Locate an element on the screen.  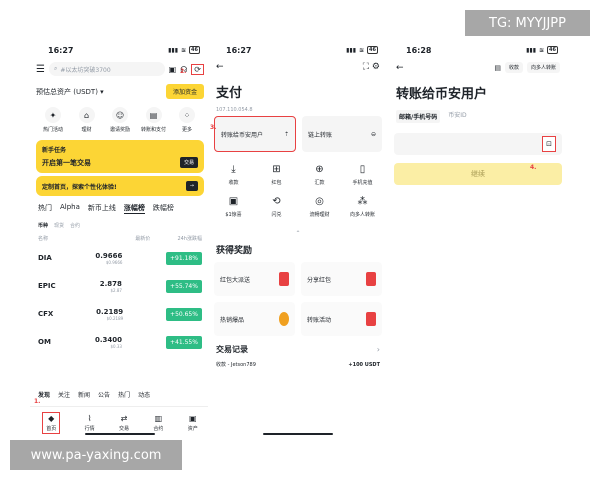
shortcut-hot: ✦ 热门活动 is located at coordinates (53, 120).